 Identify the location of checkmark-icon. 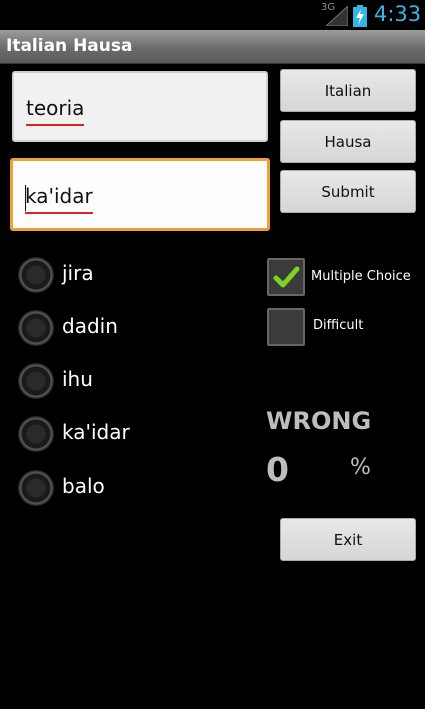
(286, 277).